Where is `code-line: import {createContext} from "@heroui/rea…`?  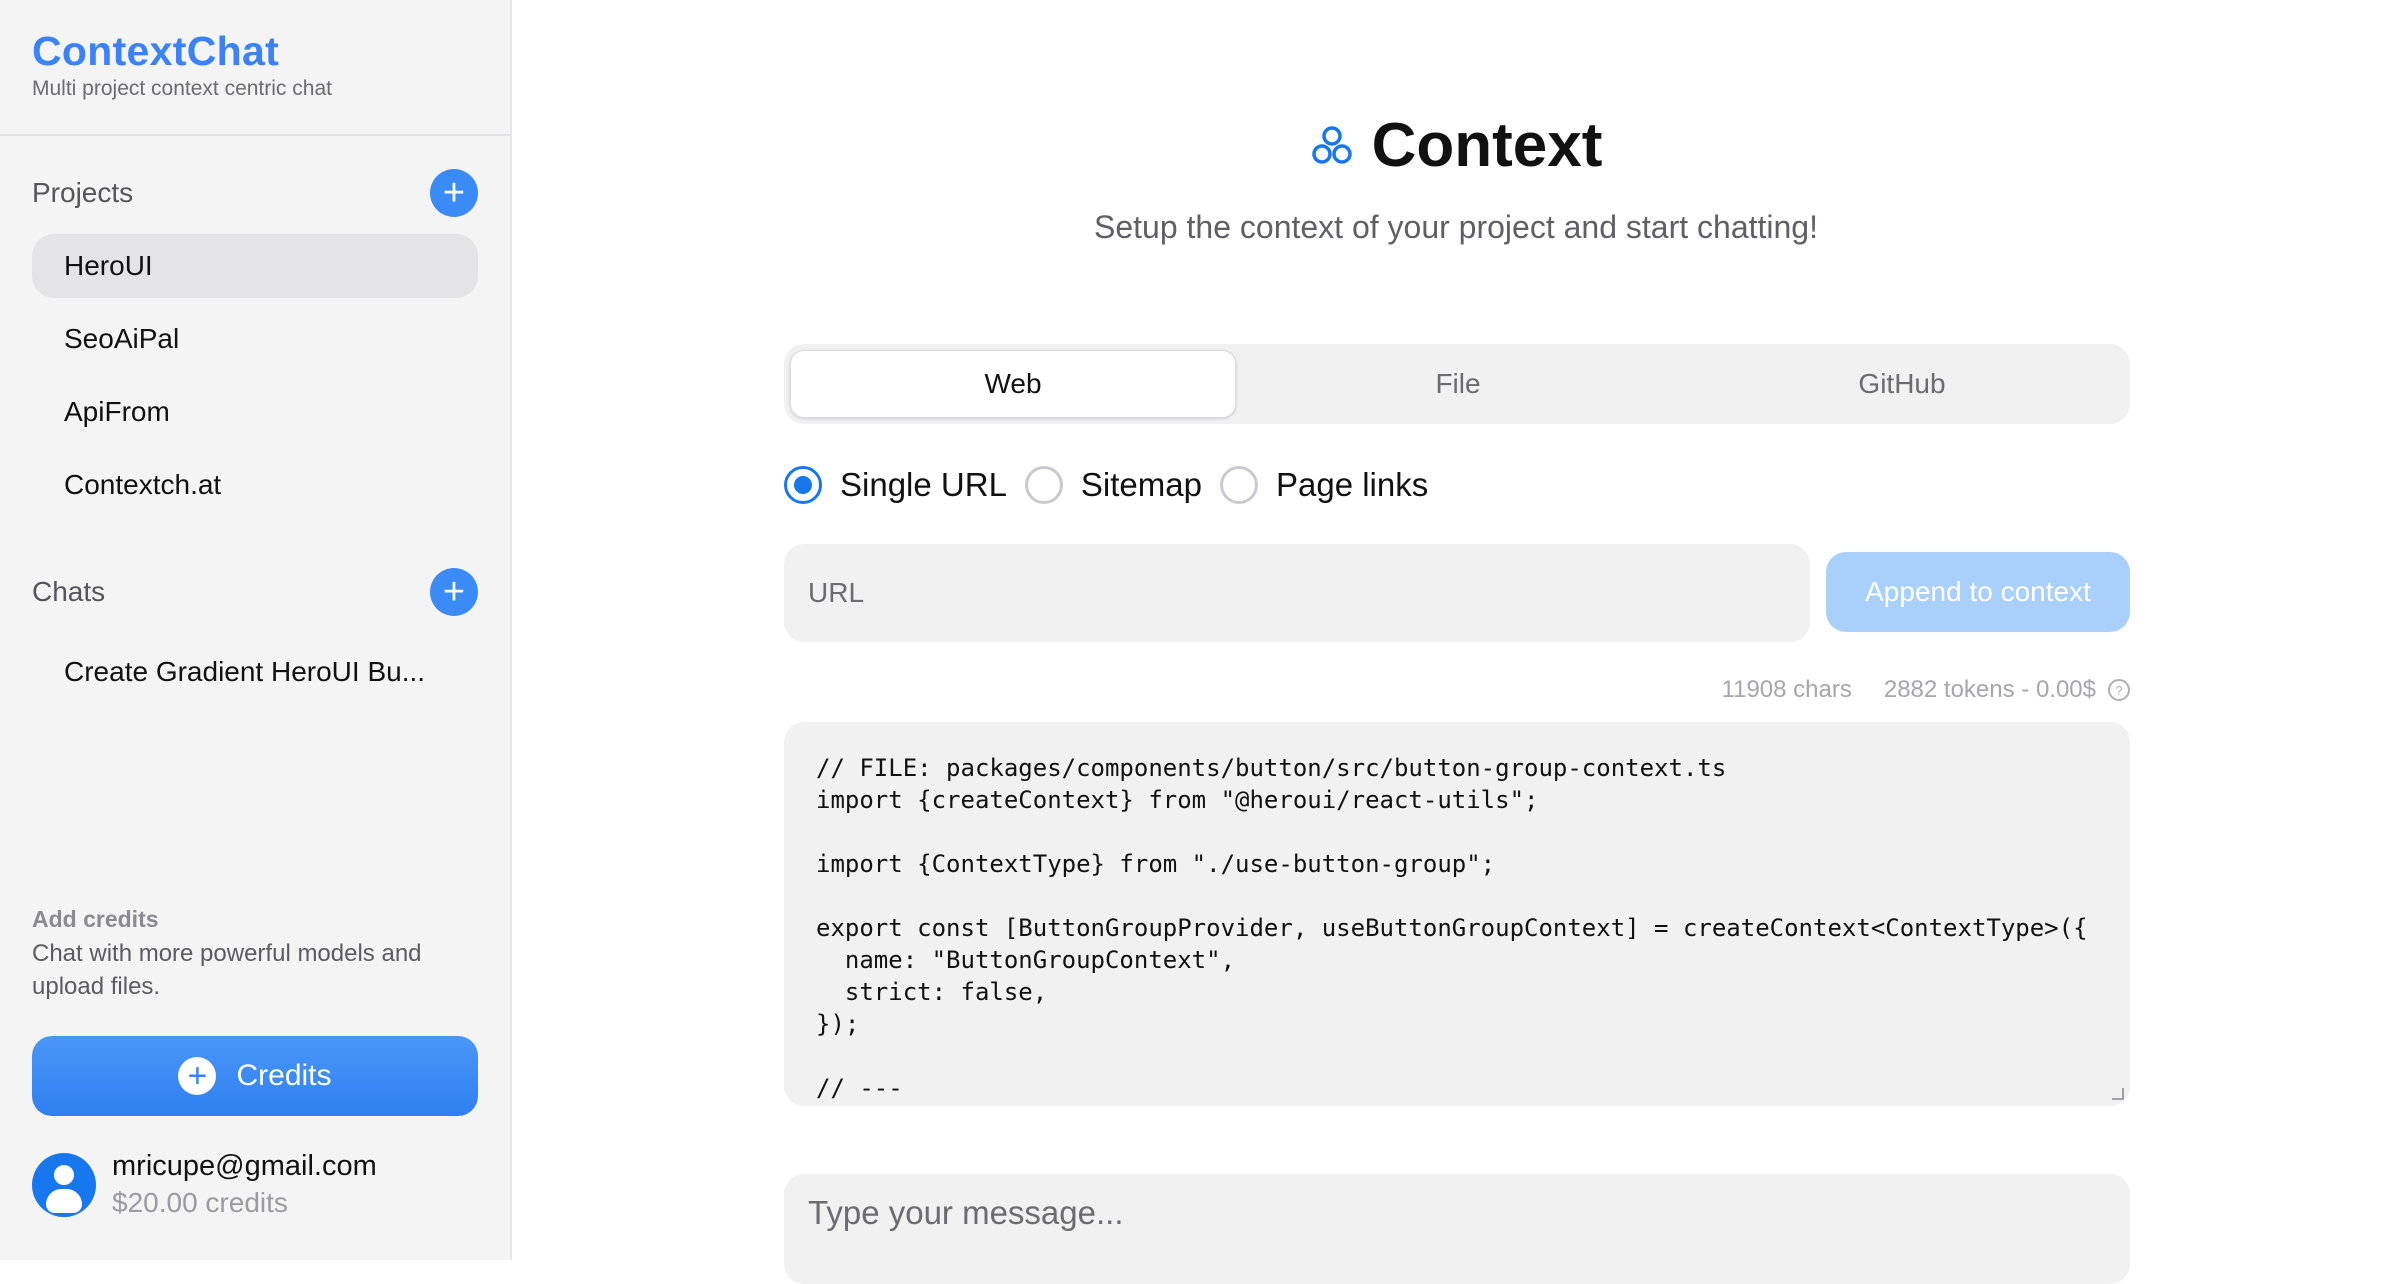
code-line: import {createContext} from "@heroui/rea… is located at coordinates (1177, 800).